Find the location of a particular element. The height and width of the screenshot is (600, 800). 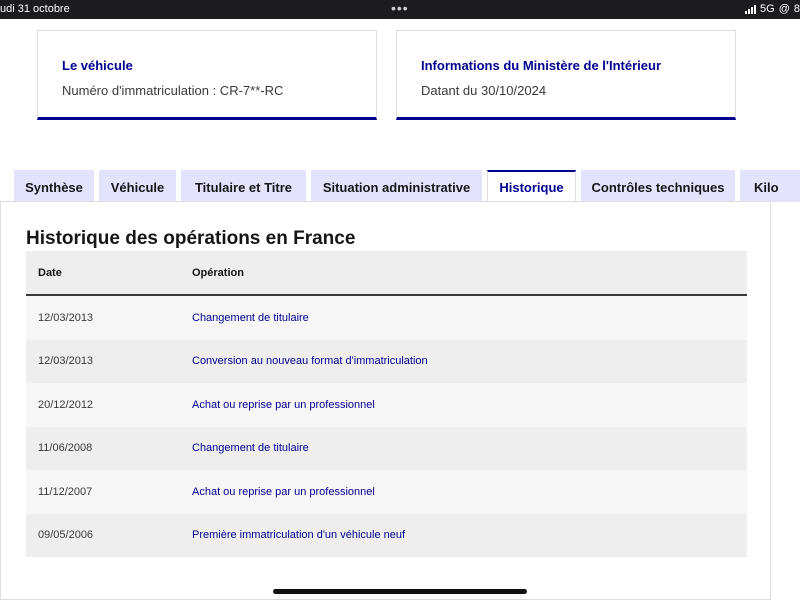

section-title: Historique des opérations en France is located at coordinates (191, 238).